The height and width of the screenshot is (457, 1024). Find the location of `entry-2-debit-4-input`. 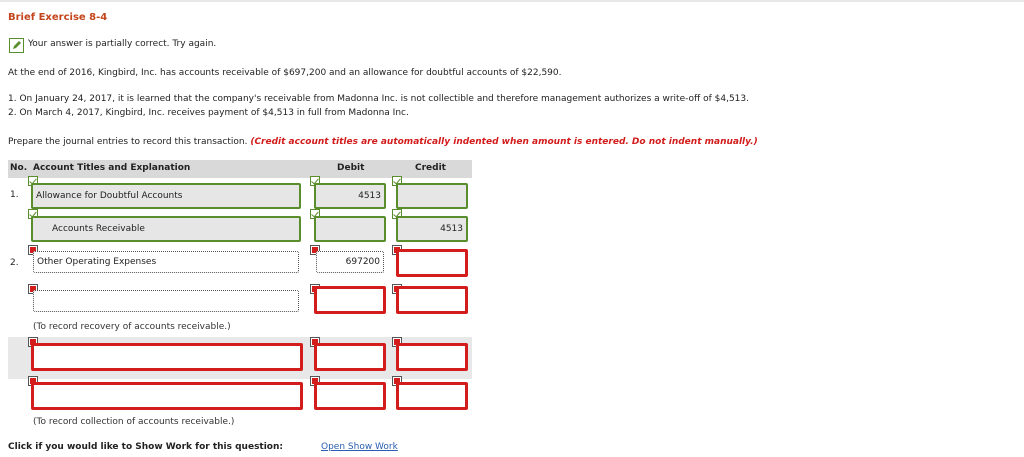

entry-2-debit-4-input is located at coordinates (350, 396).